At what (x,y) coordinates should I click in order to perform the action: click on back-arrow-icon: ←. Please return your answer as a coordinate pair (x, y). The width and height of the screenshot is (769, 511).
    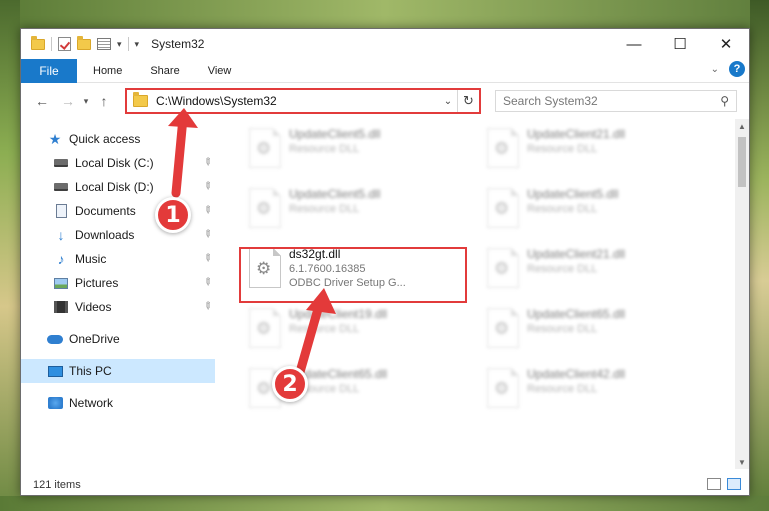
    Looking at the image, I should click on (42, 101).